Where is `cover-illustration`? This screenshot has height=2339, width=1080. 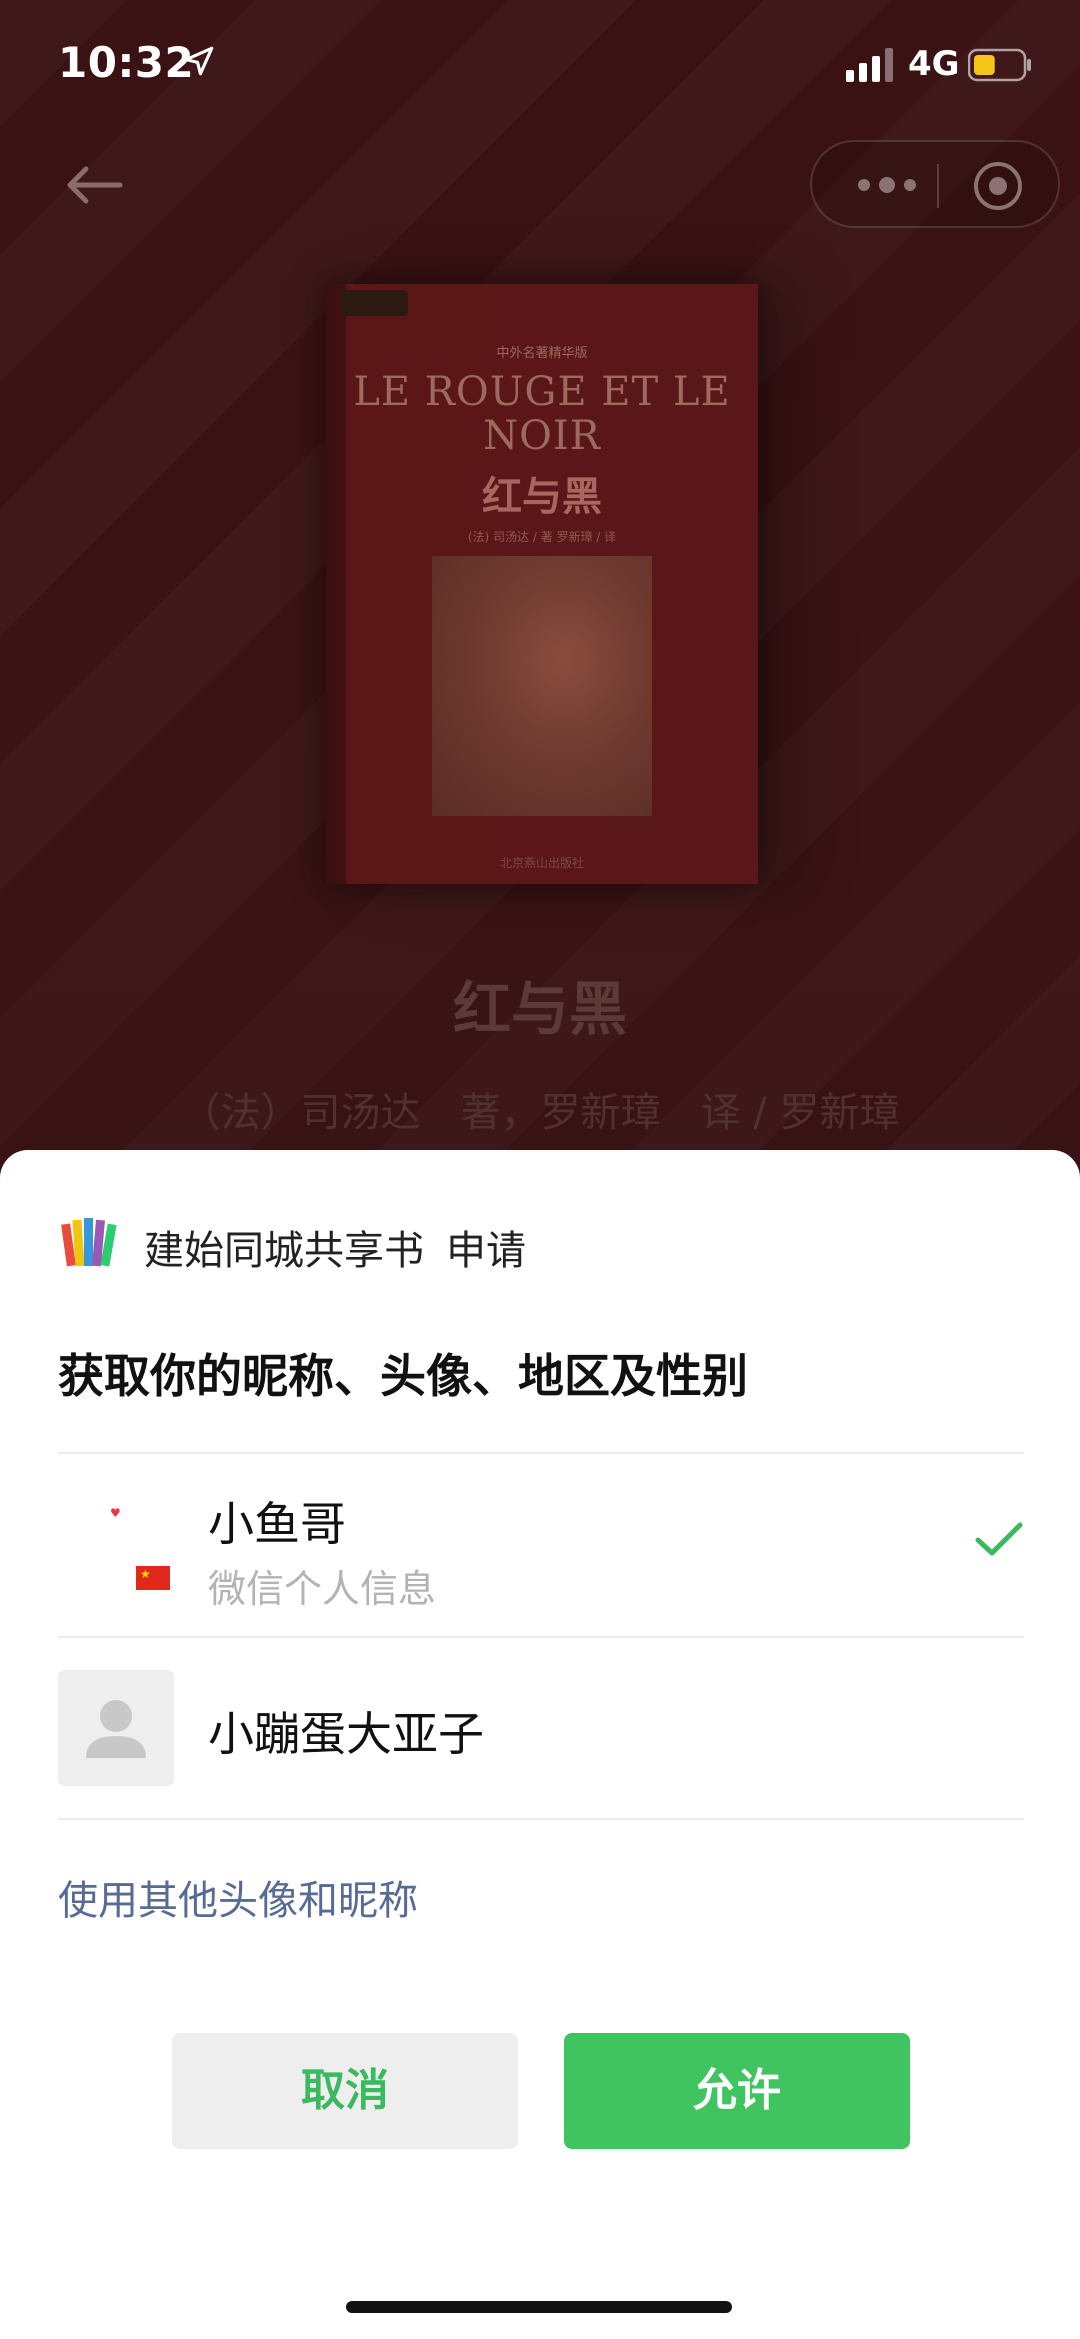
cover-illustration is located at coordinates (542, 686).